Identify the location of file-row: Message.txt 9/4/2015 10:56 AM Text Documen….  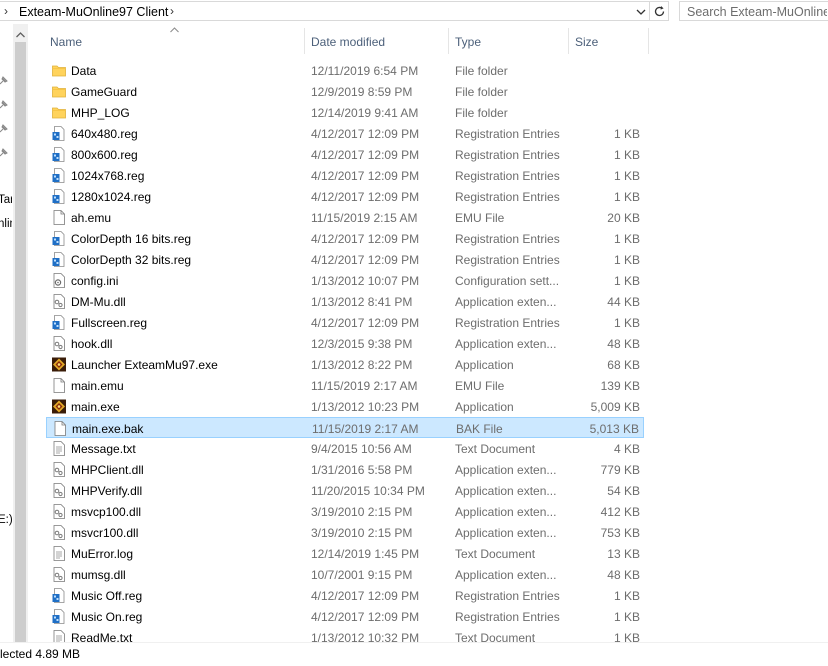
(345, 448).